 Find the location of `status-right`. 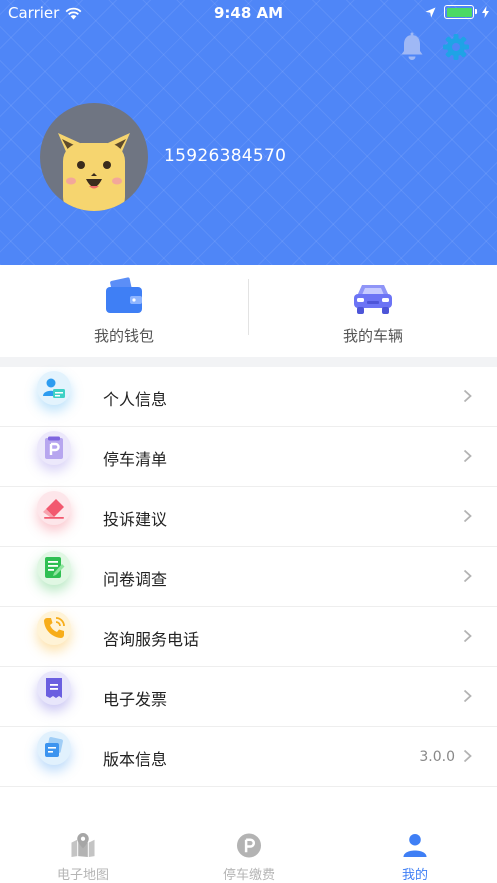

status-right is located at coordinates (457, 12).